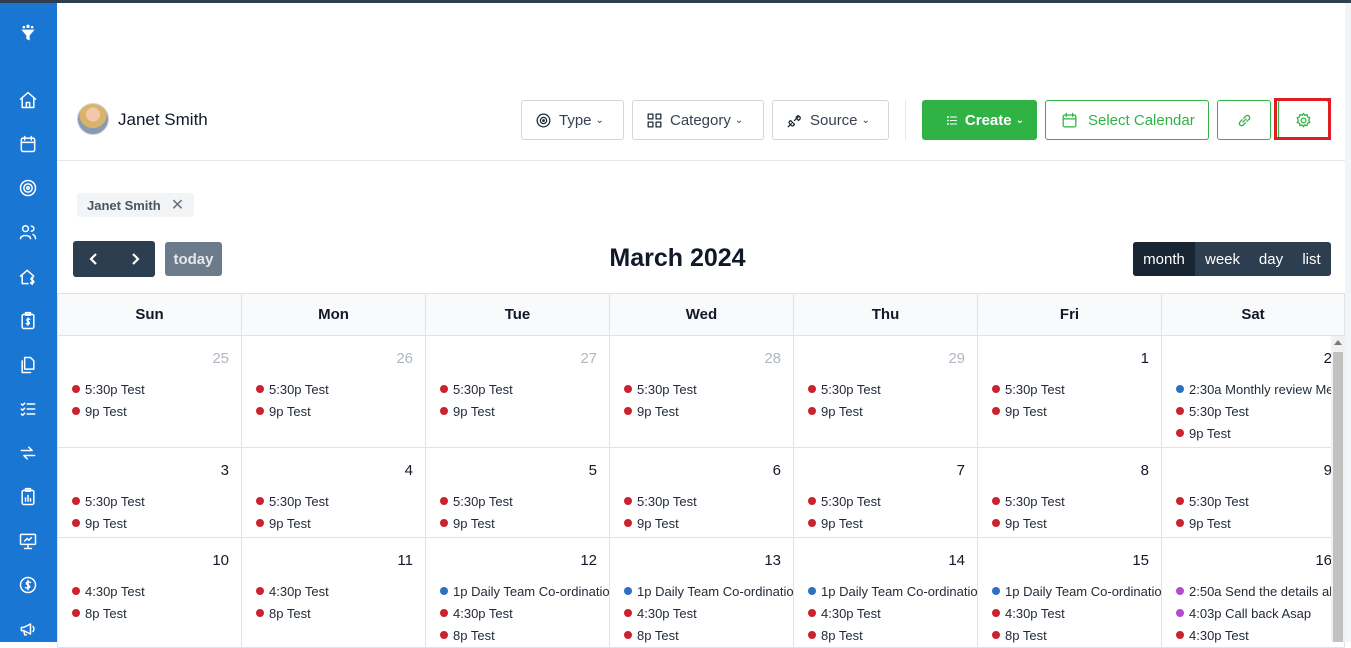 The width and height of the screenshot is (1351, 648). Describe the element at coordinates (1338, 342) in the screenshot. I see `scroll-up-arrow-icon` at that location.